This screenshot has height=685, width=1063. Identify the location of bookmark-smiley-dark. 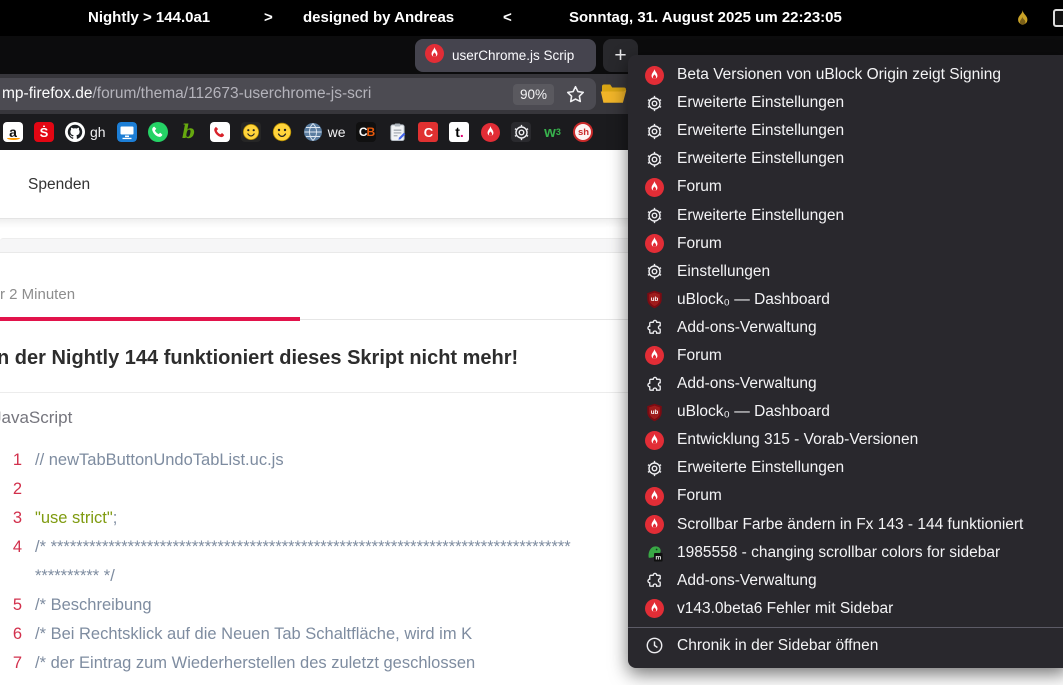
(250, 132).